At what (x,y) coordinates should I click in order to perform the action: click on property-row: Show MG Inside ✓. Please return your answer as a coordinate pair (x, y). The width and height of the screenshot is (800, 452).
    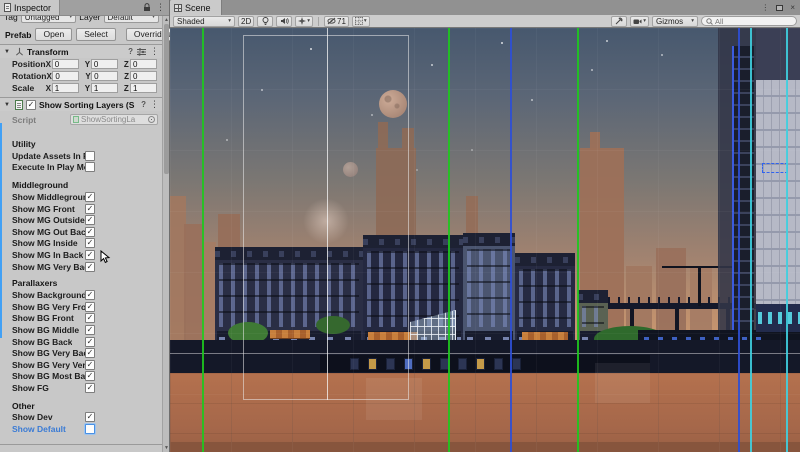
    Looking at the image, I should click on (81, 244).